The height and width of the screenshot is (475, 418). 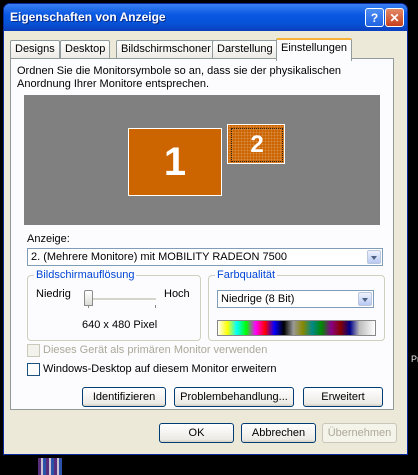 I want to click on cancel-button: Abbrechen, so click(x=278, y=433).